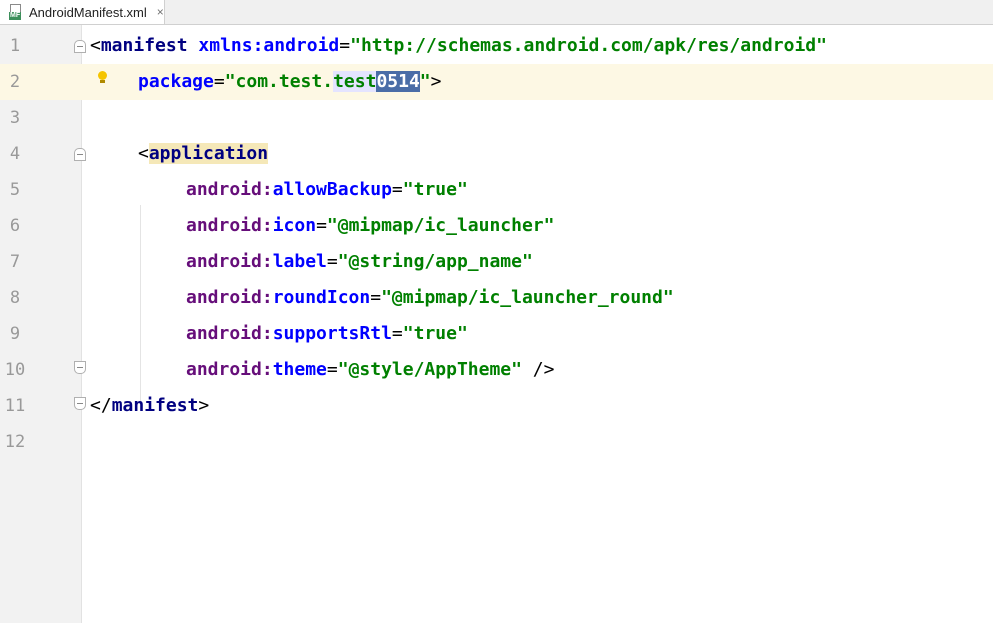 The width and height of the screenshot is (993, 623). Describe the element at coordinates (496, 406) in the screenshot. I see `code-line: 11 </manifest>` at that location.